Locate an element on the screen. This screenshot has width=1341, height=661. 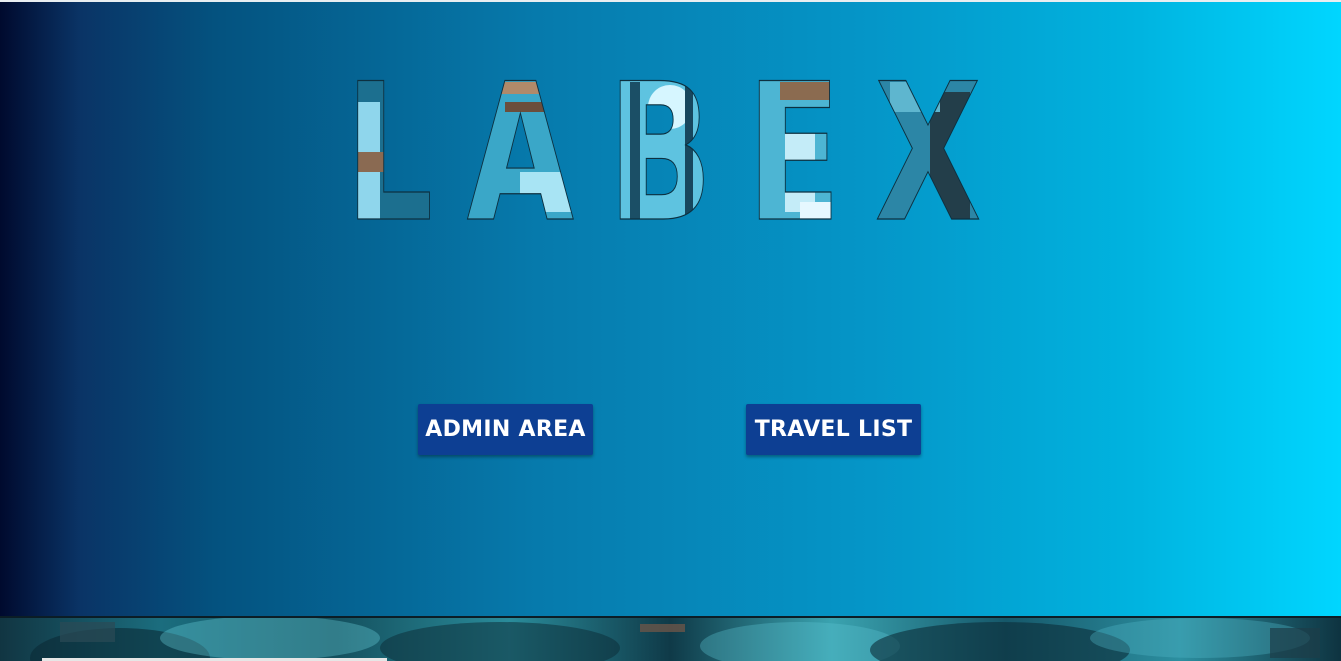
footer-image-strip is located at coordinates (670, 638).